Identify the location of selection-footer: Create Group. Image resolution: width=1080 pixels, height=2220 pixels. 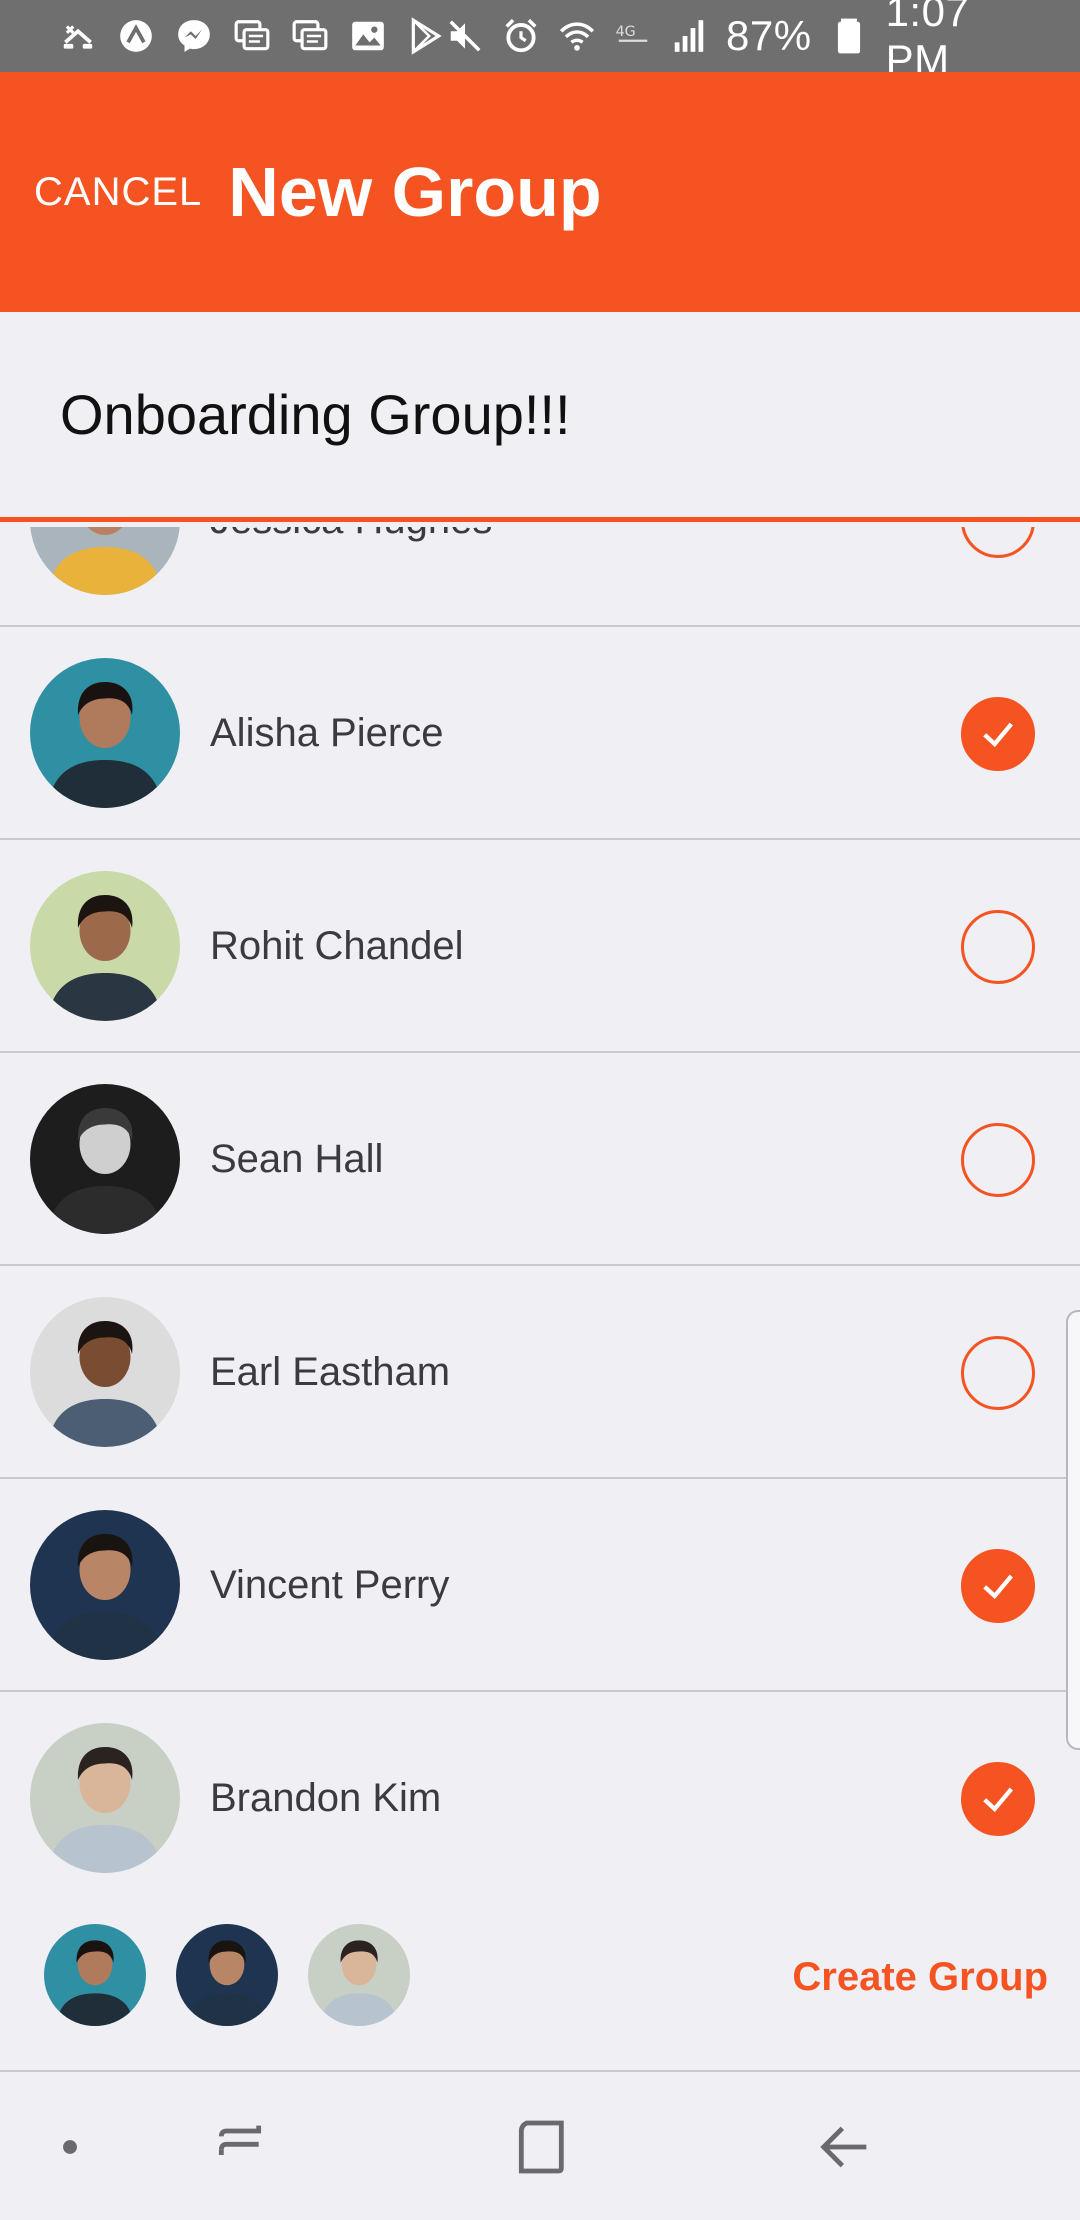
(540, 1977).